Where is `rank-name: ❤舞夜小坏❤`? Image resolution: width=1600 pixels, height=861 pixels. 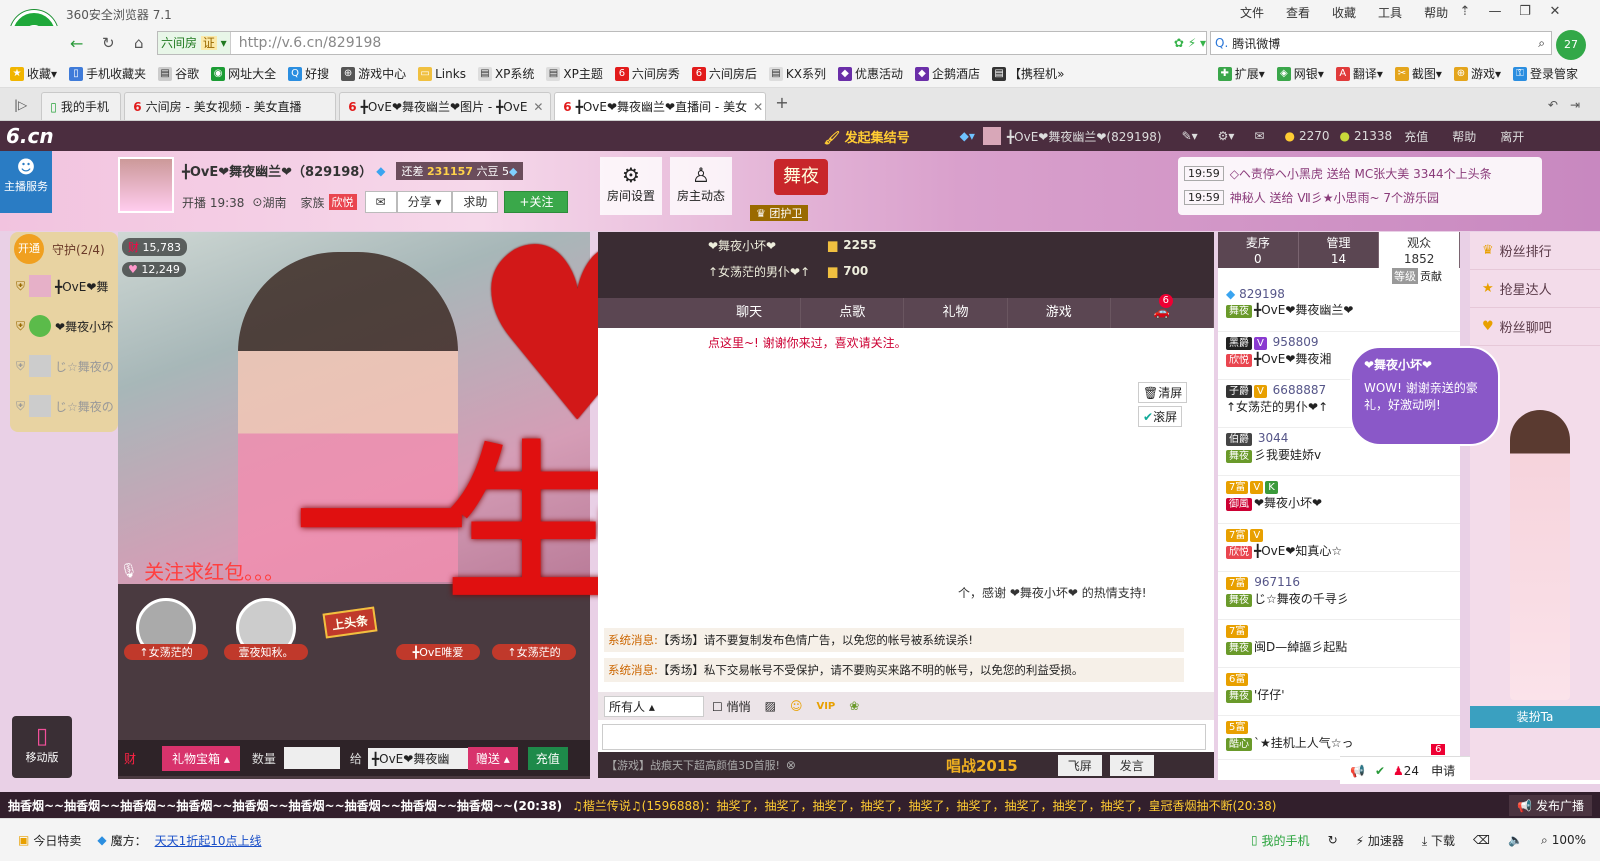
rank-name: ❤舞夜小坏❤ is located at coordinates (768, 245).